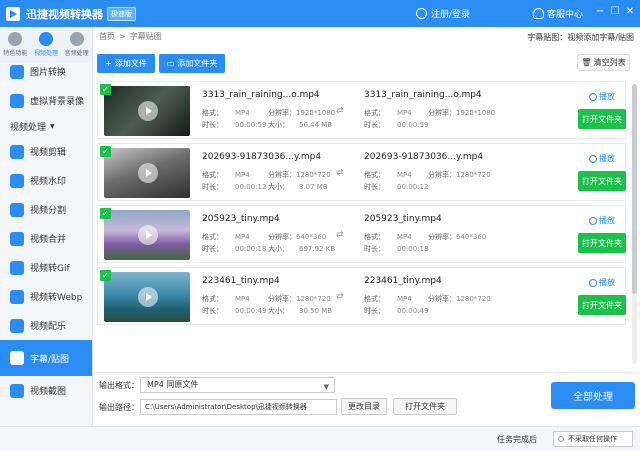 This screenshot has height=451, width=640. I want to click on minimize-button: −, so click(600, 12).